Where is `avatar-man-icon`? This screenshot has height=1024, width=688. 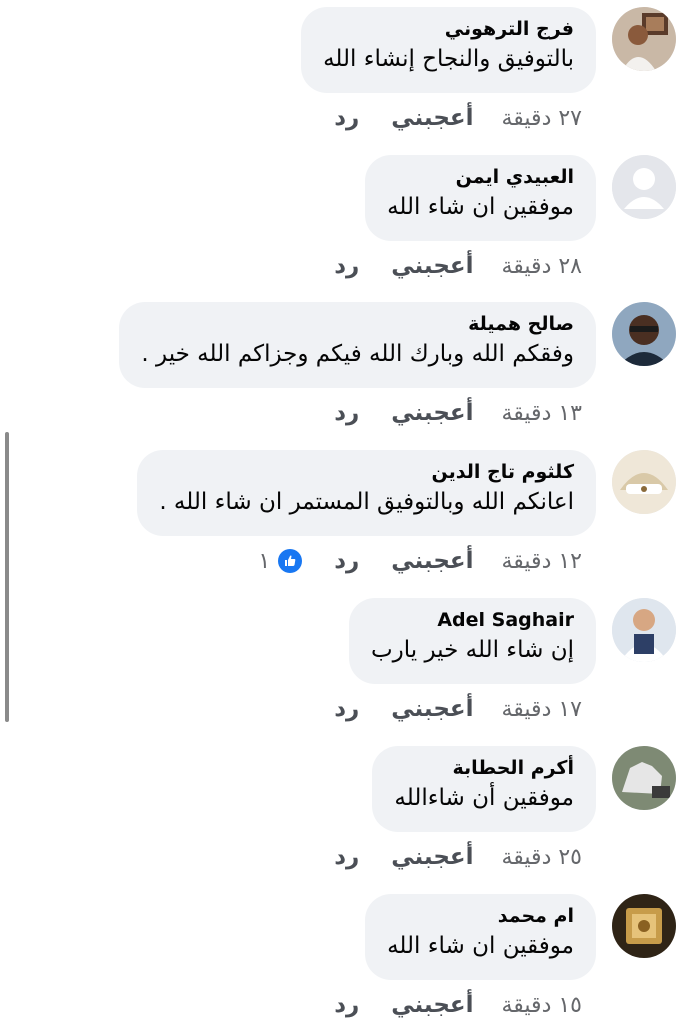 avatar-man-icon is located at coordinates (644, 334).